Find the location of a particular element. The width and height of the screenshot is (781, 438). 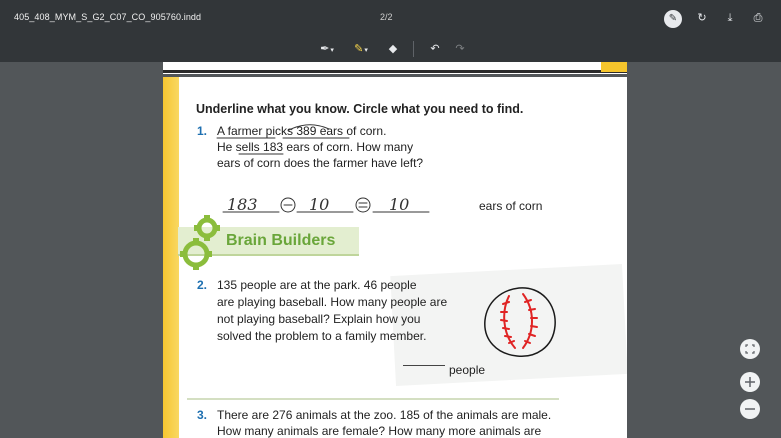

fit-page-button is located at coordinates (750, 349).